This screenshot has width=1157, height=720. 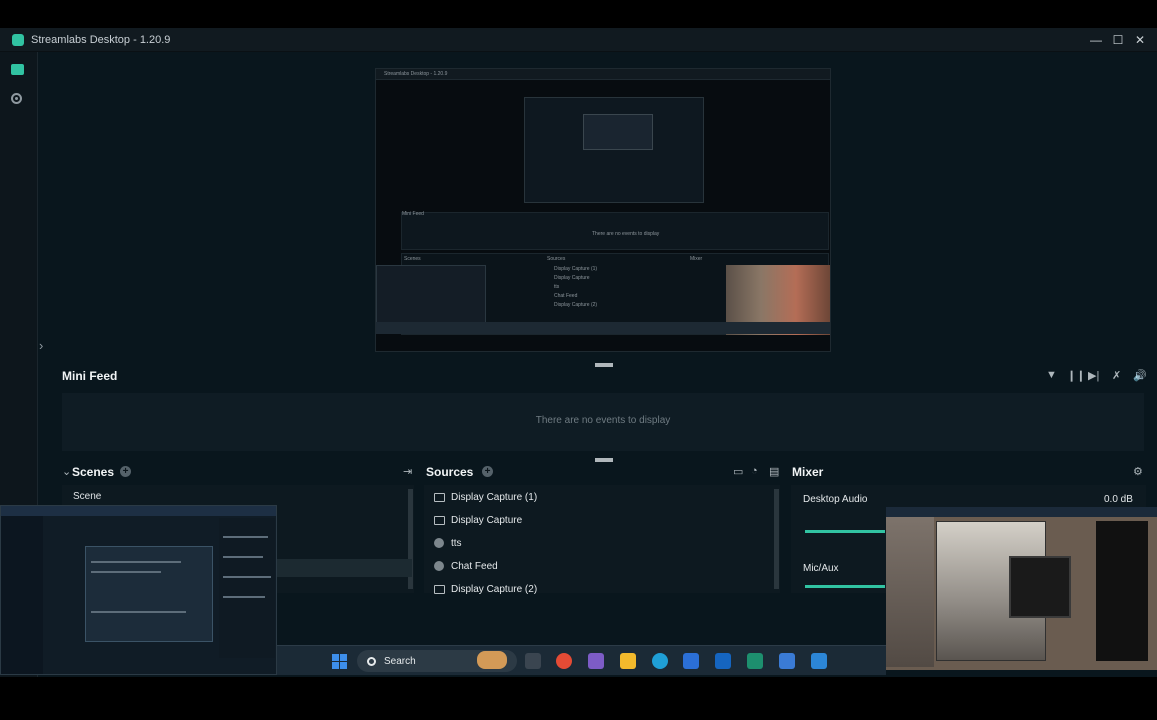 I want to click on mixer-settings-icon: ⚙, so click(x=1138, y=471).